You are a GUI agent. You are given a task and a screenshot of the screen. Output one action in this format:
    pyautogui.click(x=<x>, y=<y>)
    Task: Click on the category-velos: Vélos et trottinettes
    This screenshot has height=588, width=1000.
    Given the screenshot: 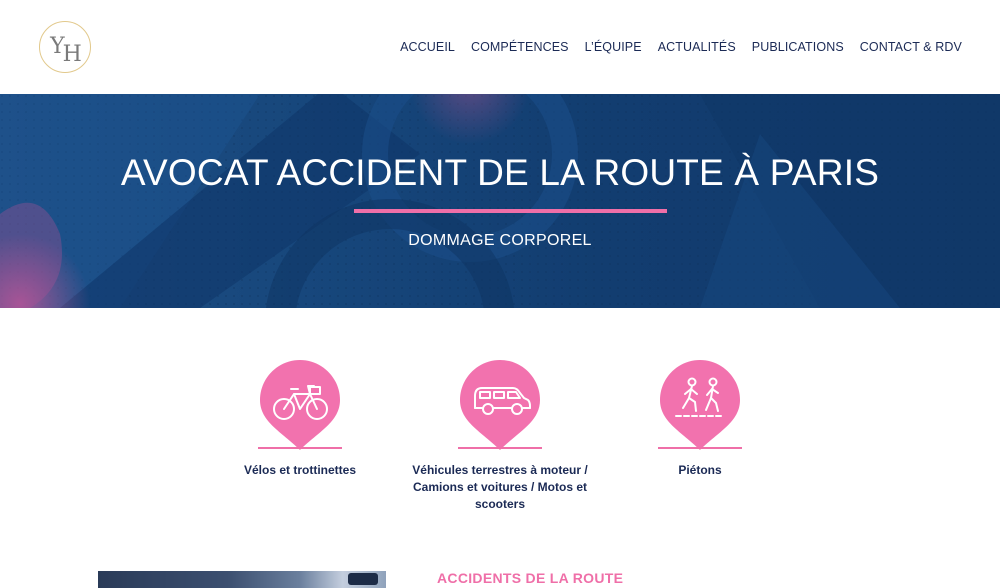 What is the action you would take?
    pyautogui.click(x=300, y=418)
    